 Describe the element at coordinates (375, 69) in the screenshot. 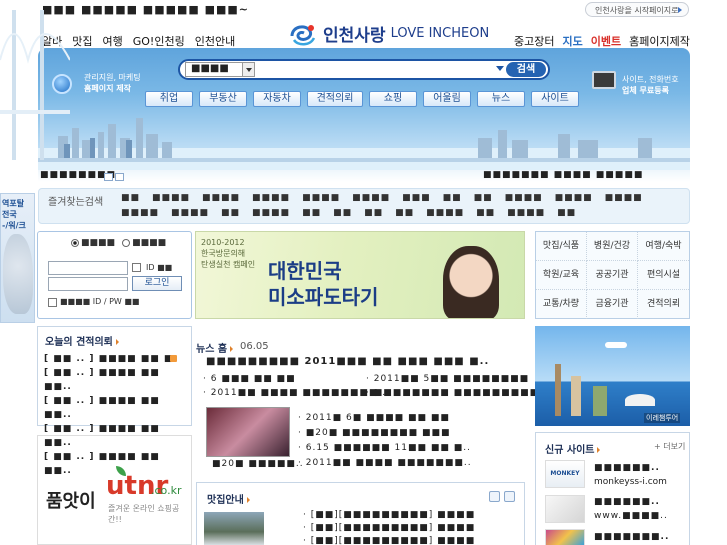

I see `search-input` at that location.